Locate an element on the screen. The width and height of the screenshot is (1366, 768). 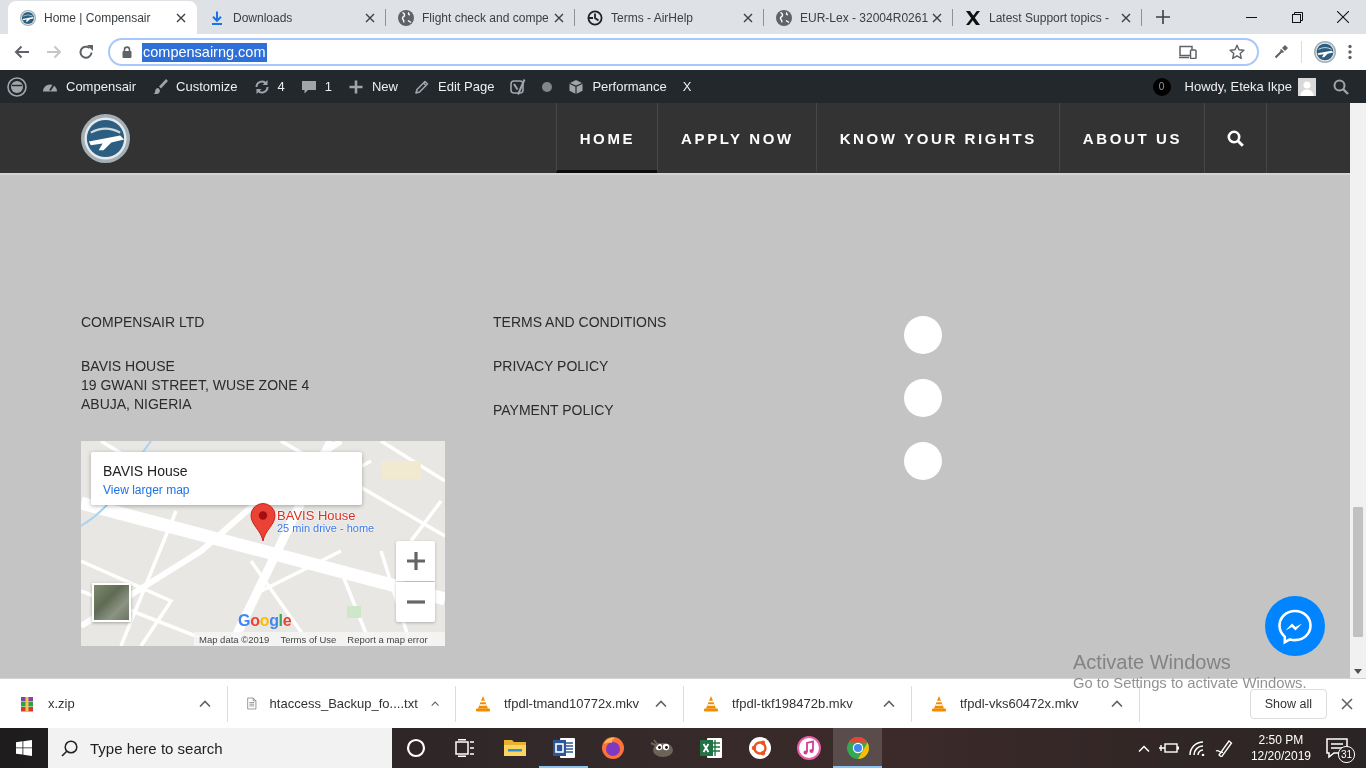
new-tab-icon is located at coordinates (1163, 17).